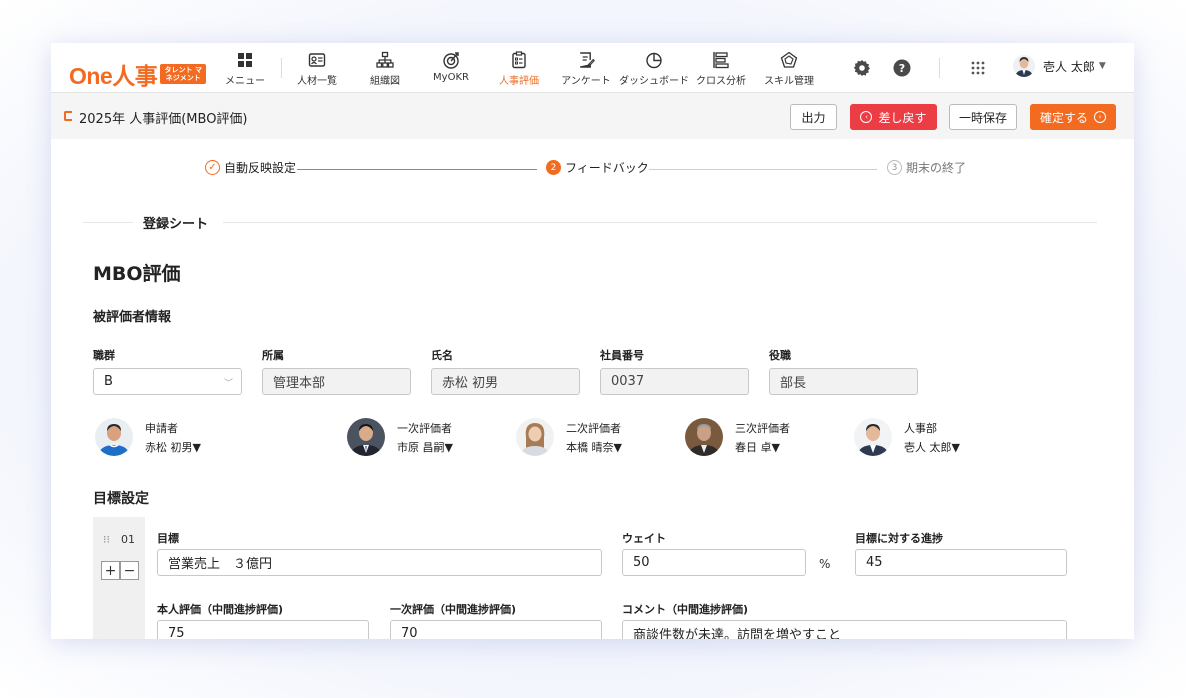 The width and height of the screenshot is (1186, 698). I want to click on nav-label: 組織図, so click(385, 81).